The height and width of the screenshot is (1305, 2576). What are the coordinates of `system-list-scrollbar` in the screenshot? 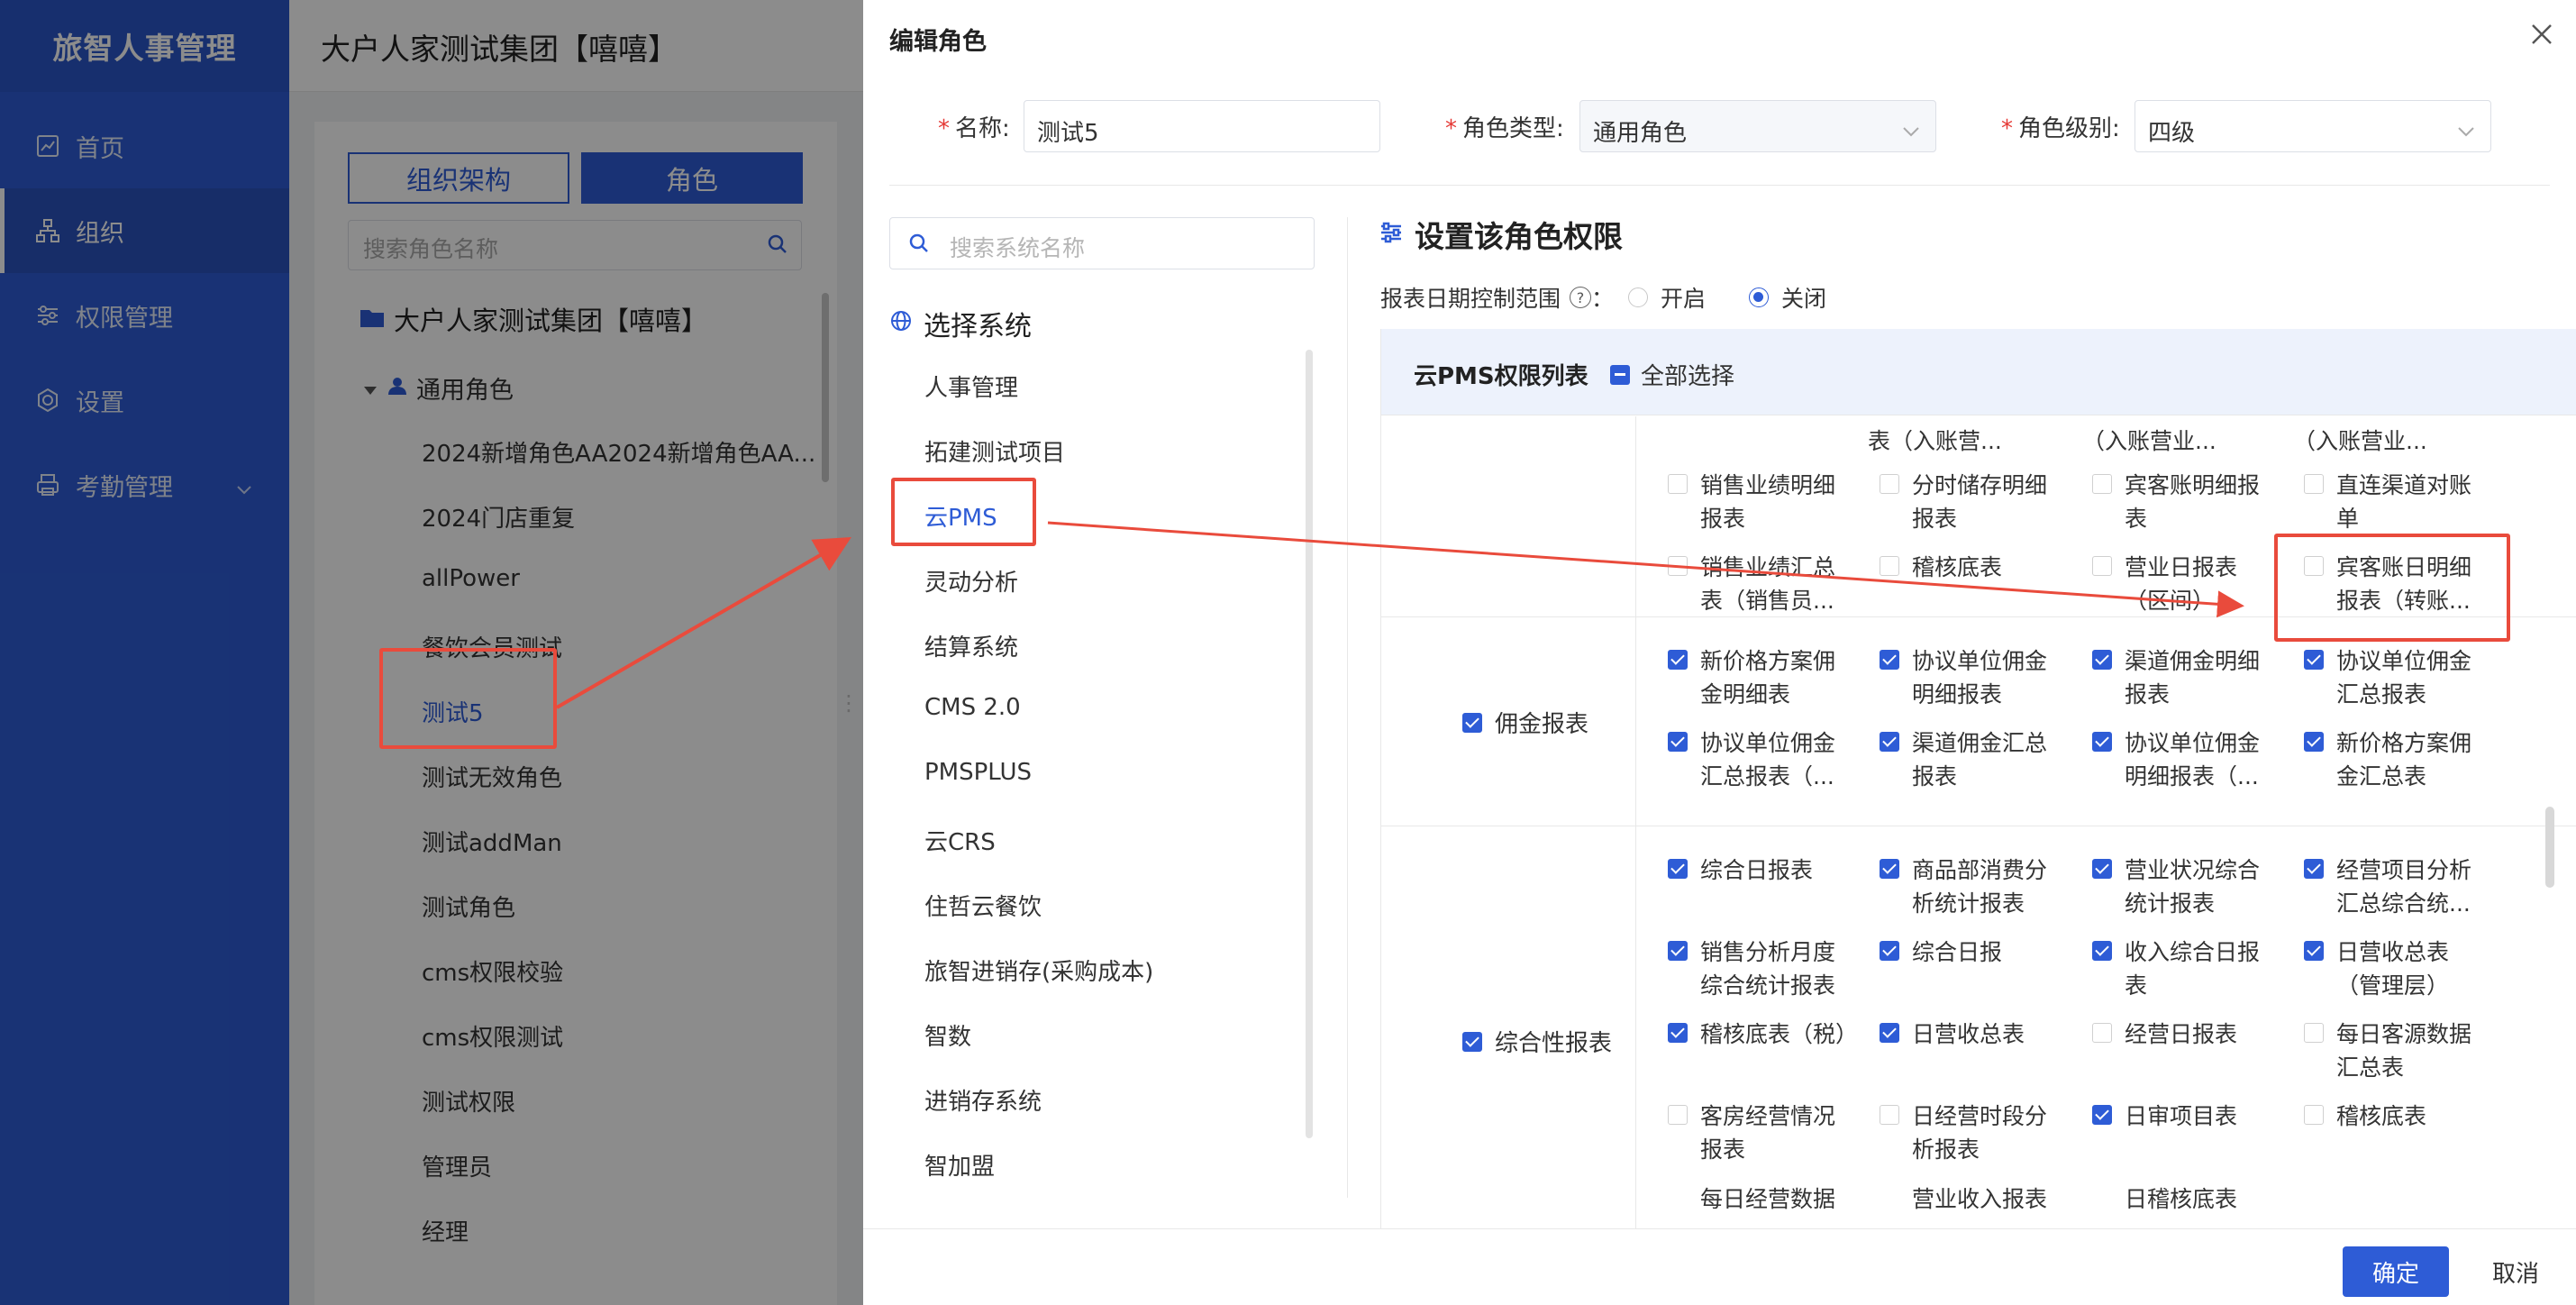 It's located at (1309, 744).